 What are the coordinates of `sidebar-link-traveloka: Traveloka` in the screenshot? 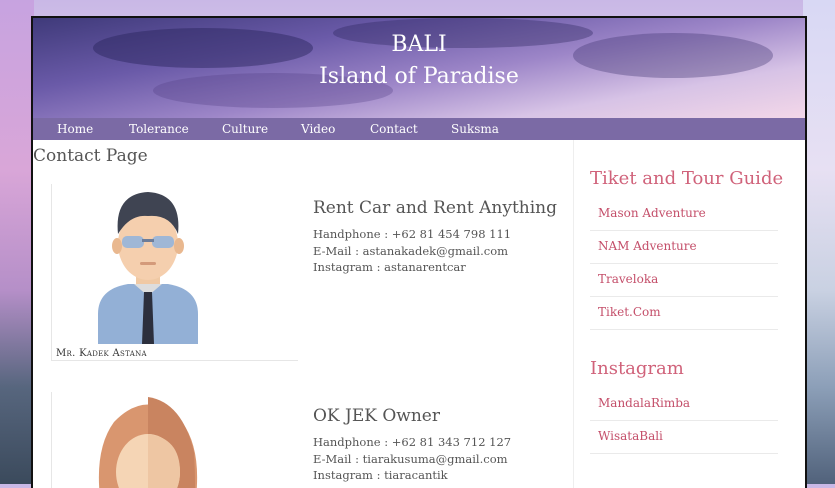 It's located at (684, 280).